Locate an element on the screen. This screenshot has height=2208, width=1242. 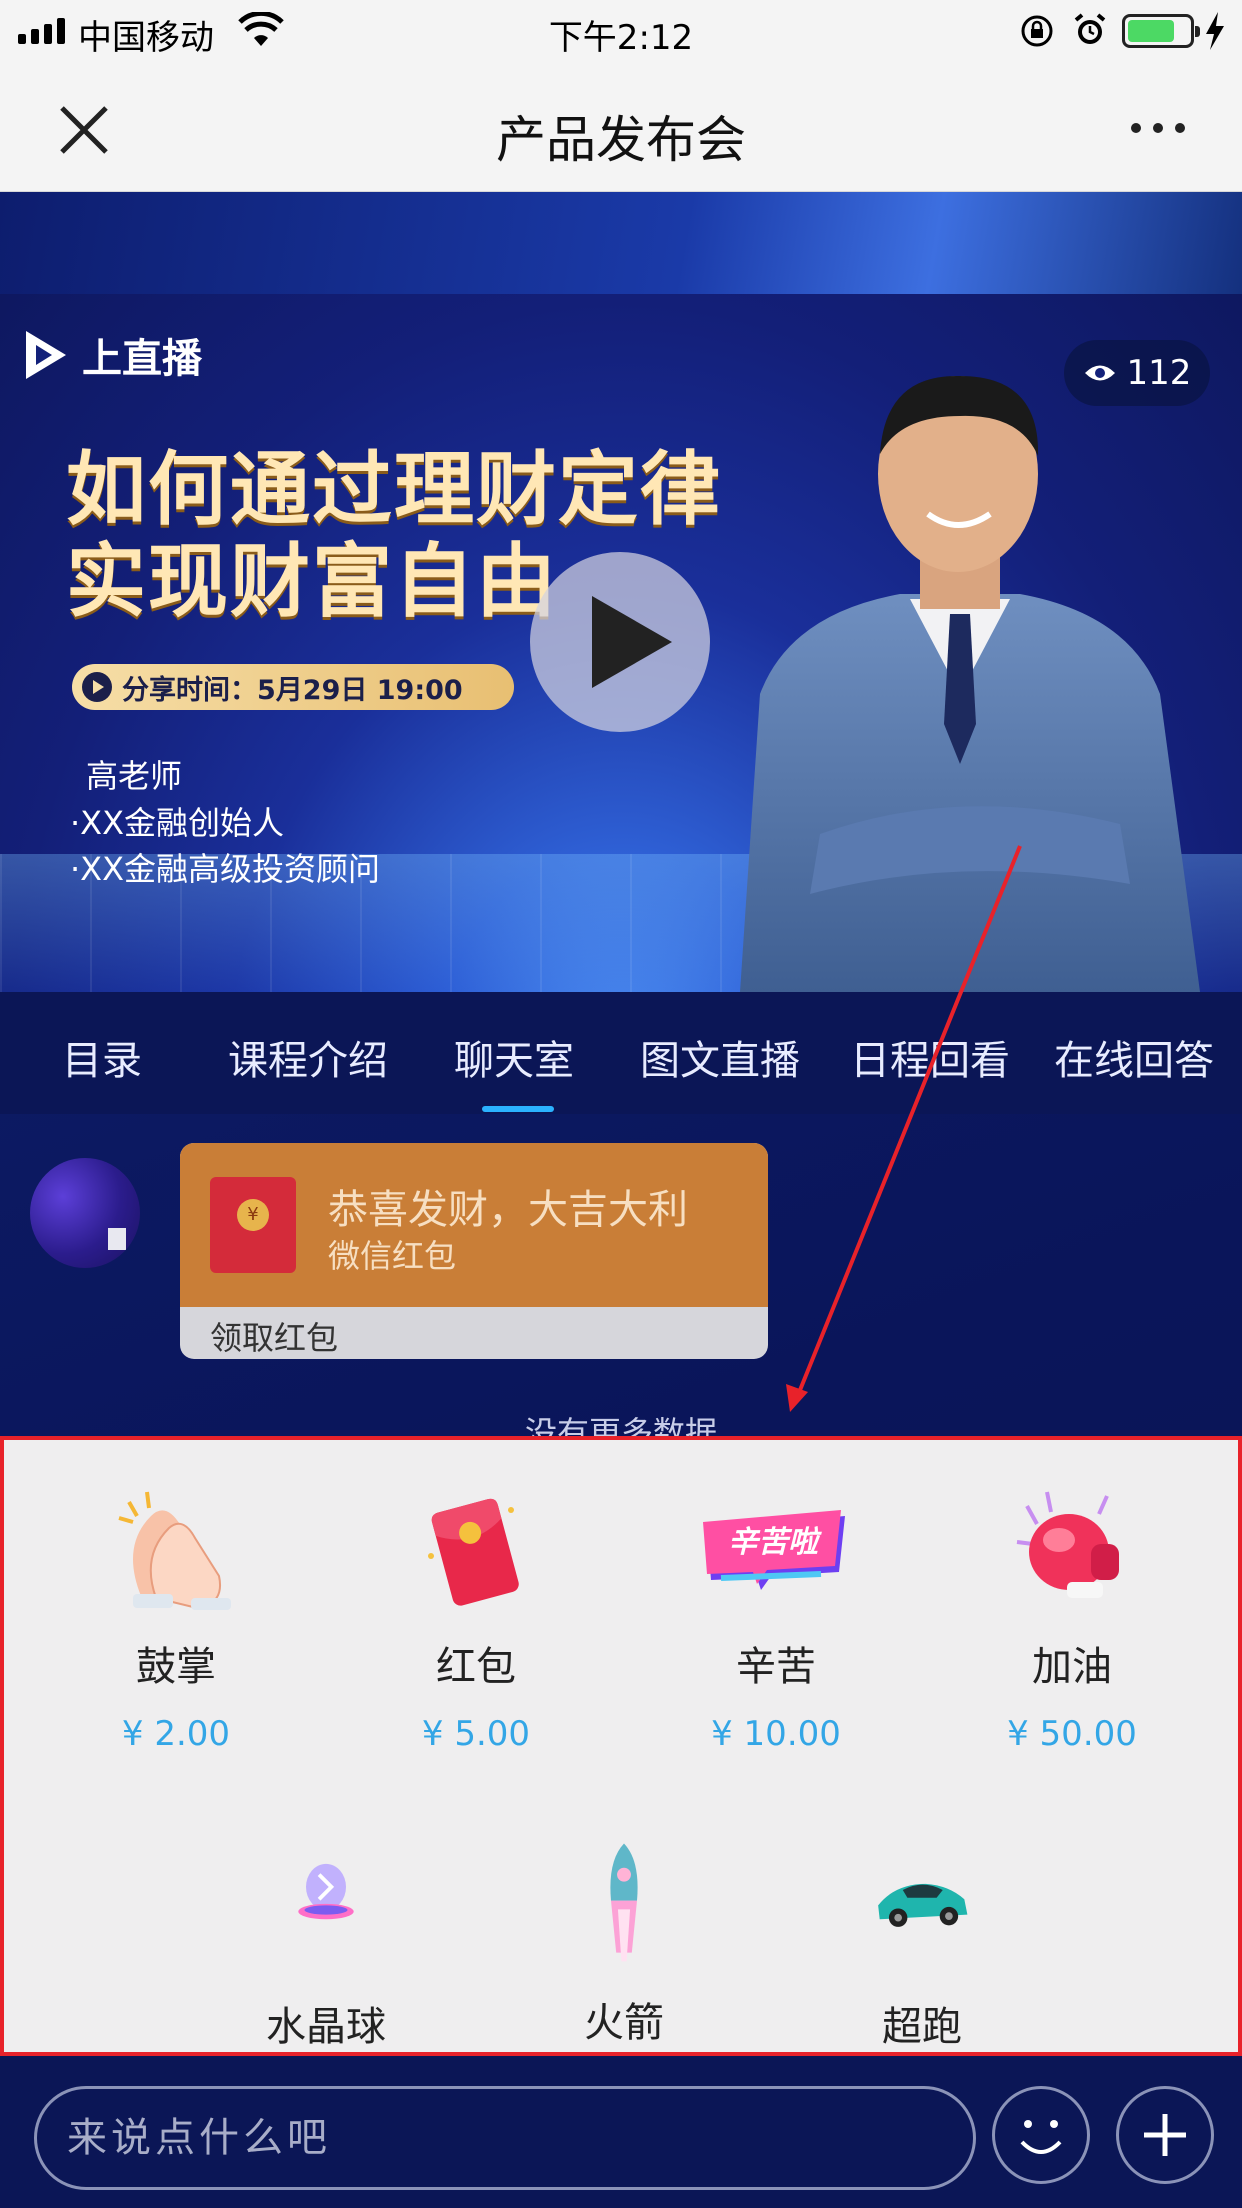
credential-1: ·XX金融创始人 is located at coordinates (177, 823).